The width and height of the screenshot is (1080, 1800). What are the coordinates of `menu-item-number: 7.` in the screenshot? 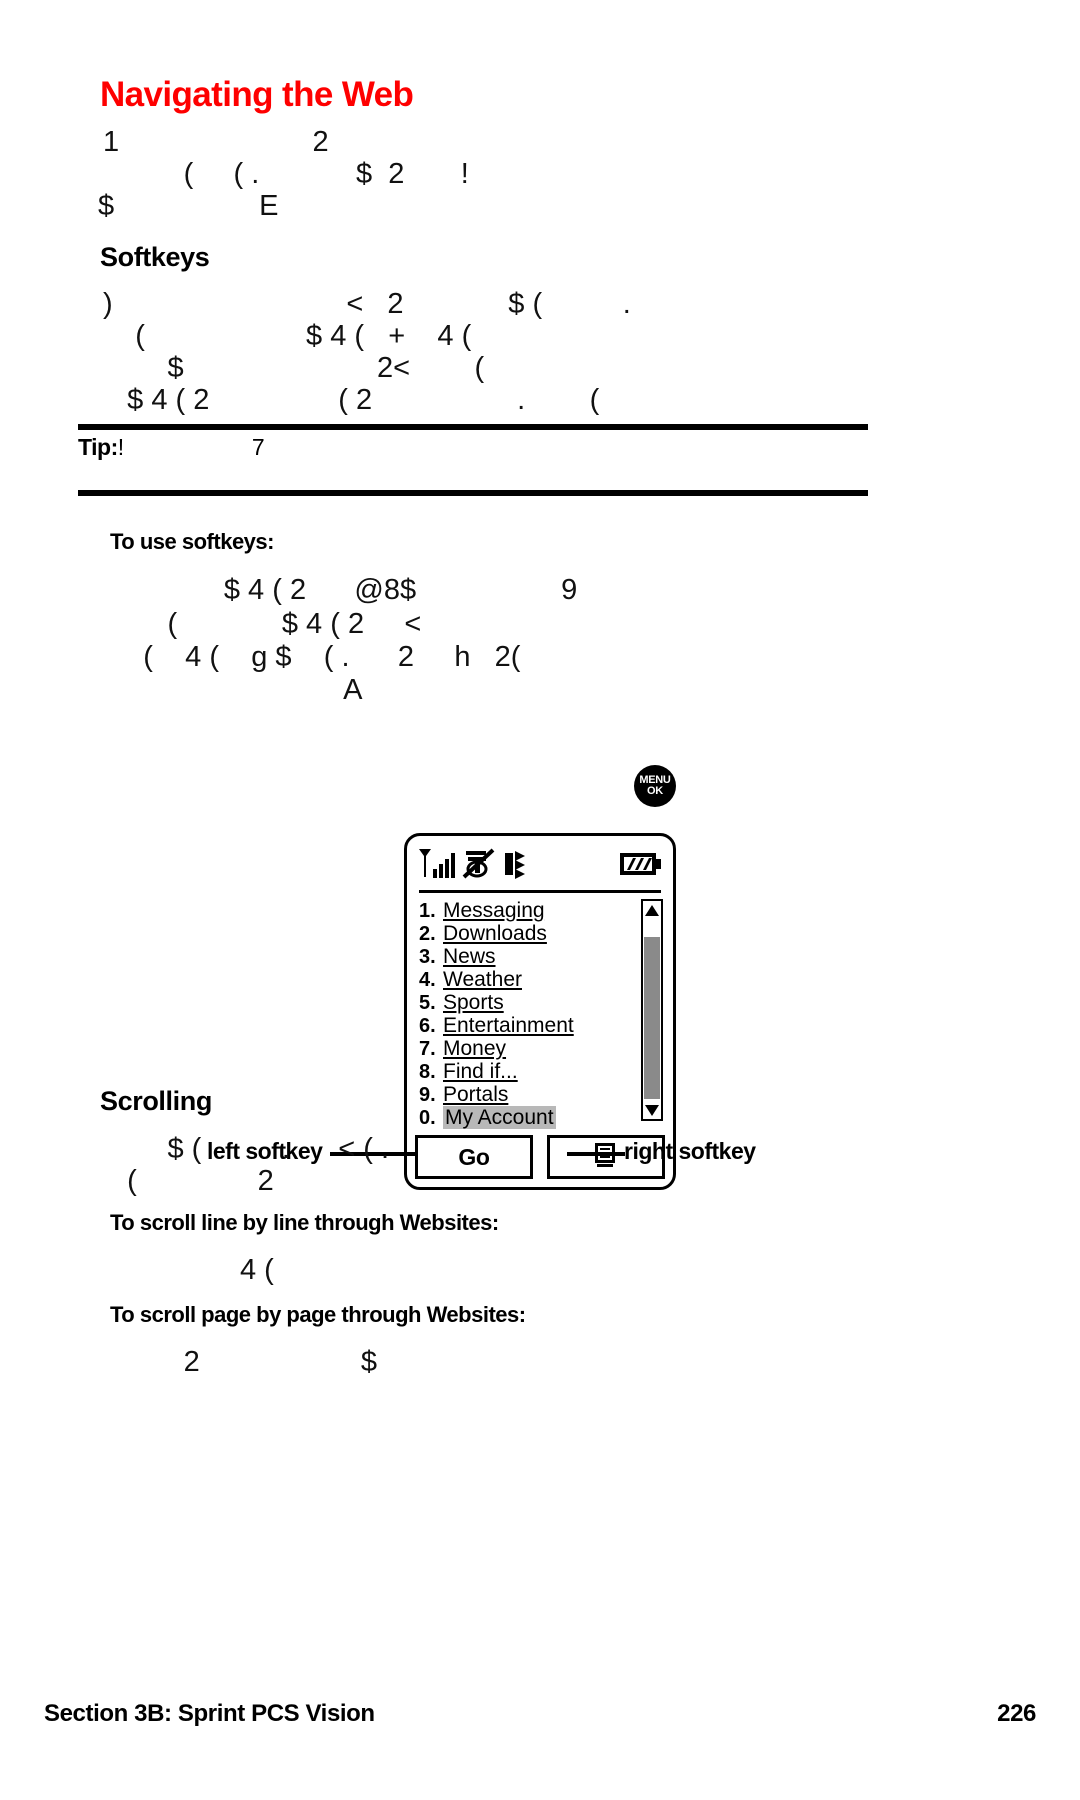 It's located at (427, 1049).